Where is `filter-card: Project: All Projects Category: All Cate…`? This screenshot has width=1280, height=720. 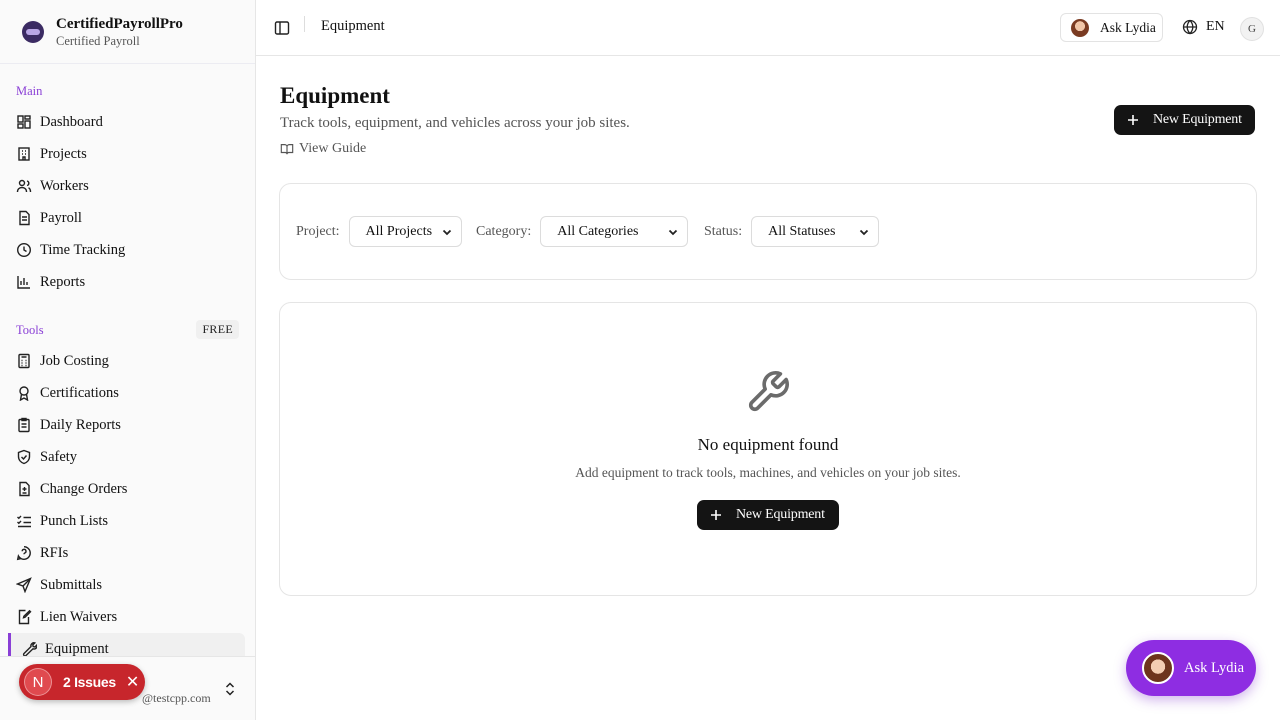
filter-card: Project: All Projects Category: All Cate… is located at coordinates (768, 231).